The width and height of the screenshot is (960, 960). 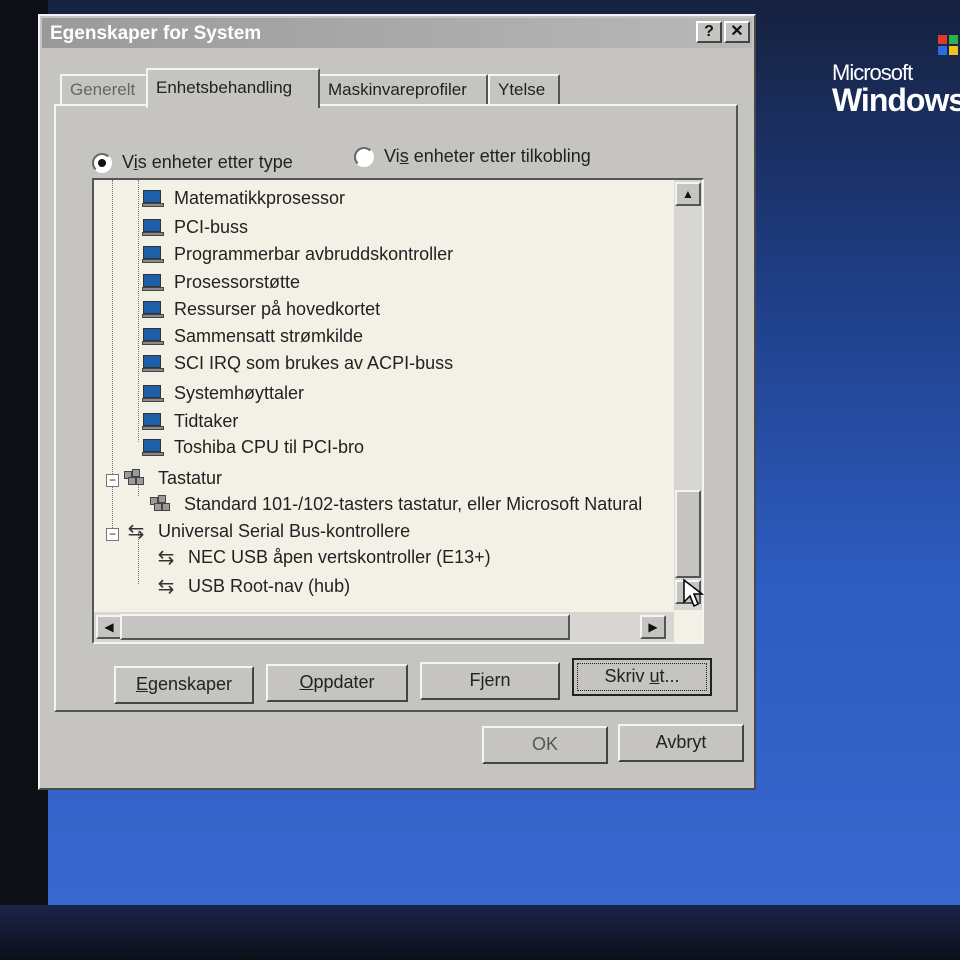 What do you see at coordinates (156, 33) in the screenshot?
I see `dialog-title: Egenskaper for System` at bounding box center [156, 33].